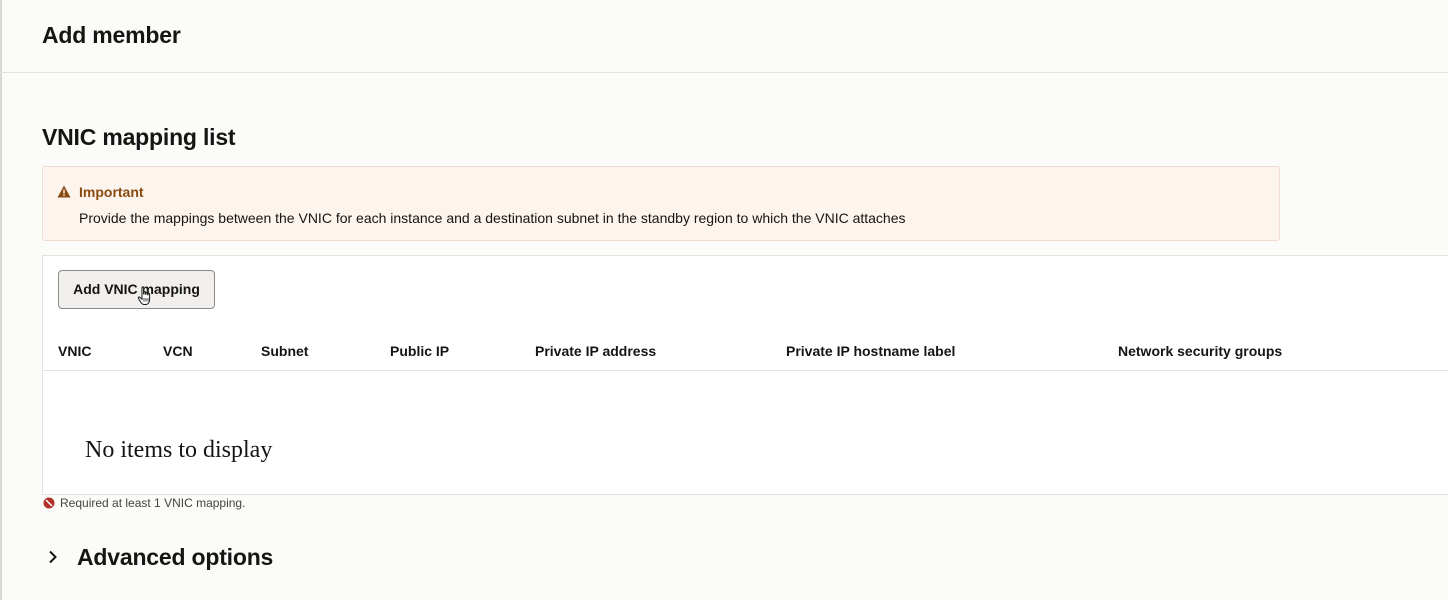 This screenshot has width=1448, height=600. I want to click on chevron-right-icon, so click(53, 557).